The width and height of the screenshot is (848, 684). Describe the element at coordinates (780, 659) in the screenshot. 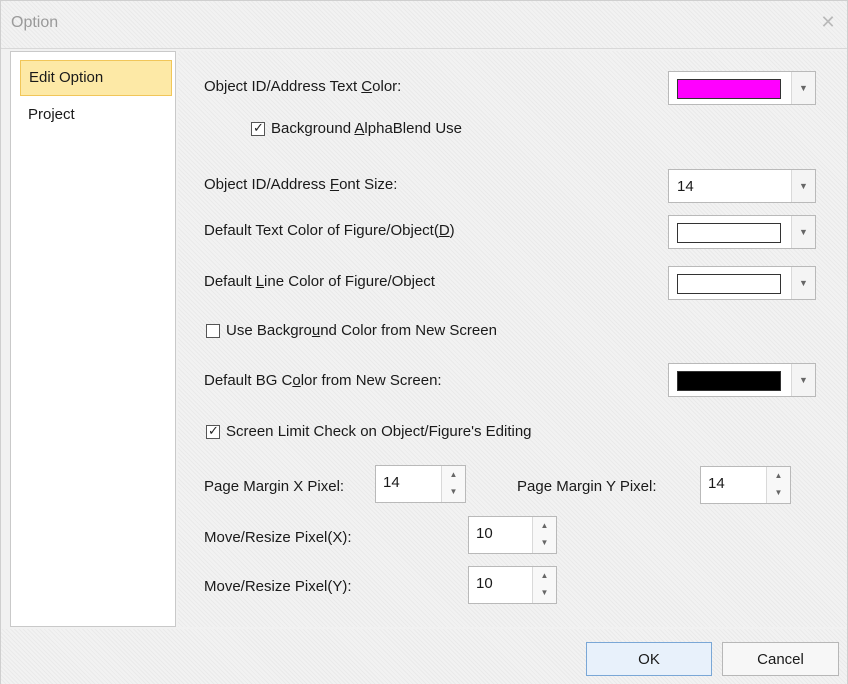

I see `cancel-button: Cancel` at that location.